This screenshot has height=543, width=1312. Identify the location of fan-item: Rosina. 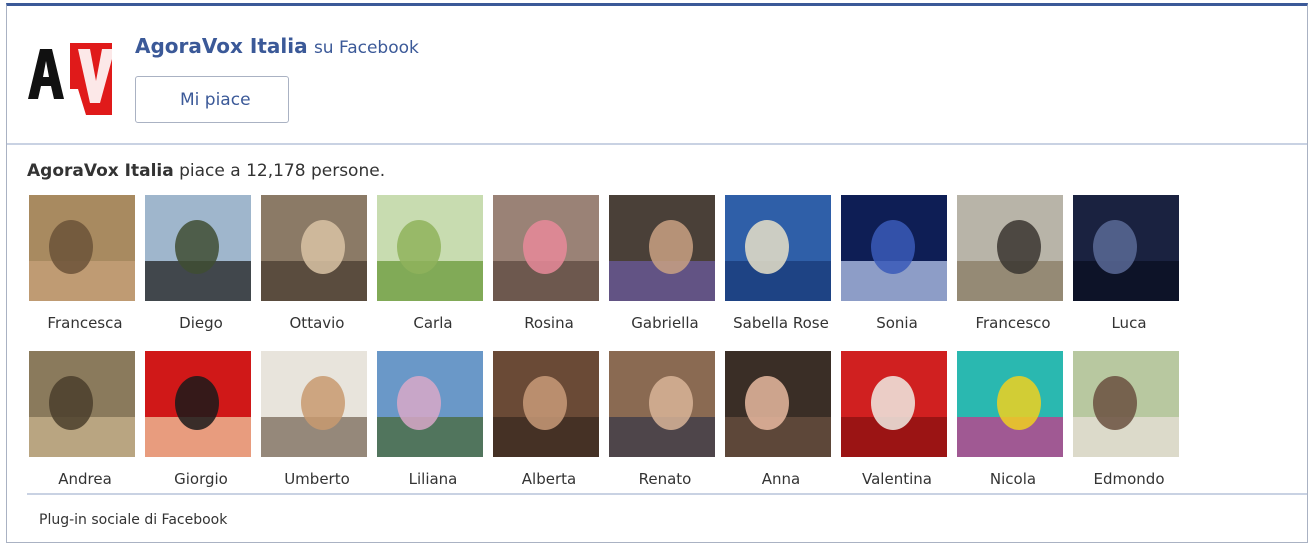
(549, 270).